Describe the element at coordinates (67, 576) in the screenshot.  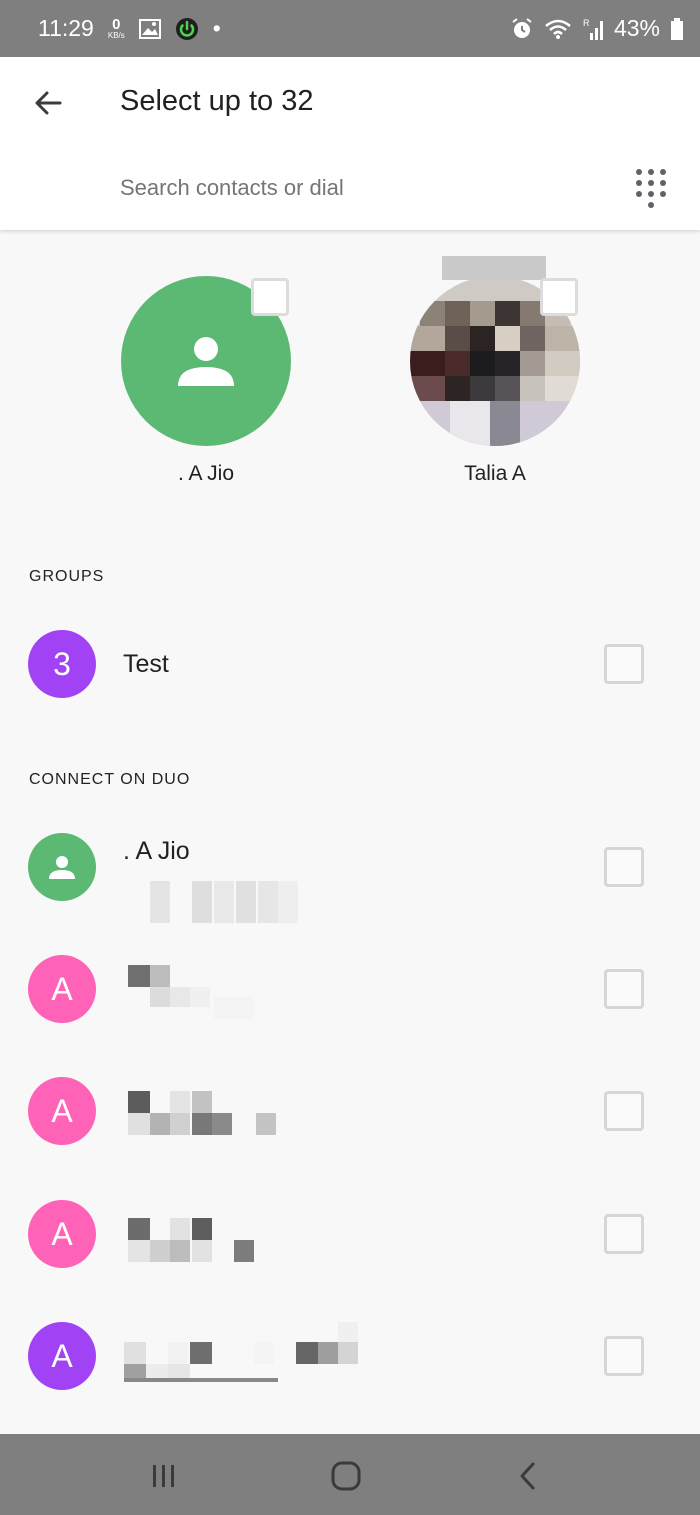
I see `section-label-groups: GROUPS` at that location.